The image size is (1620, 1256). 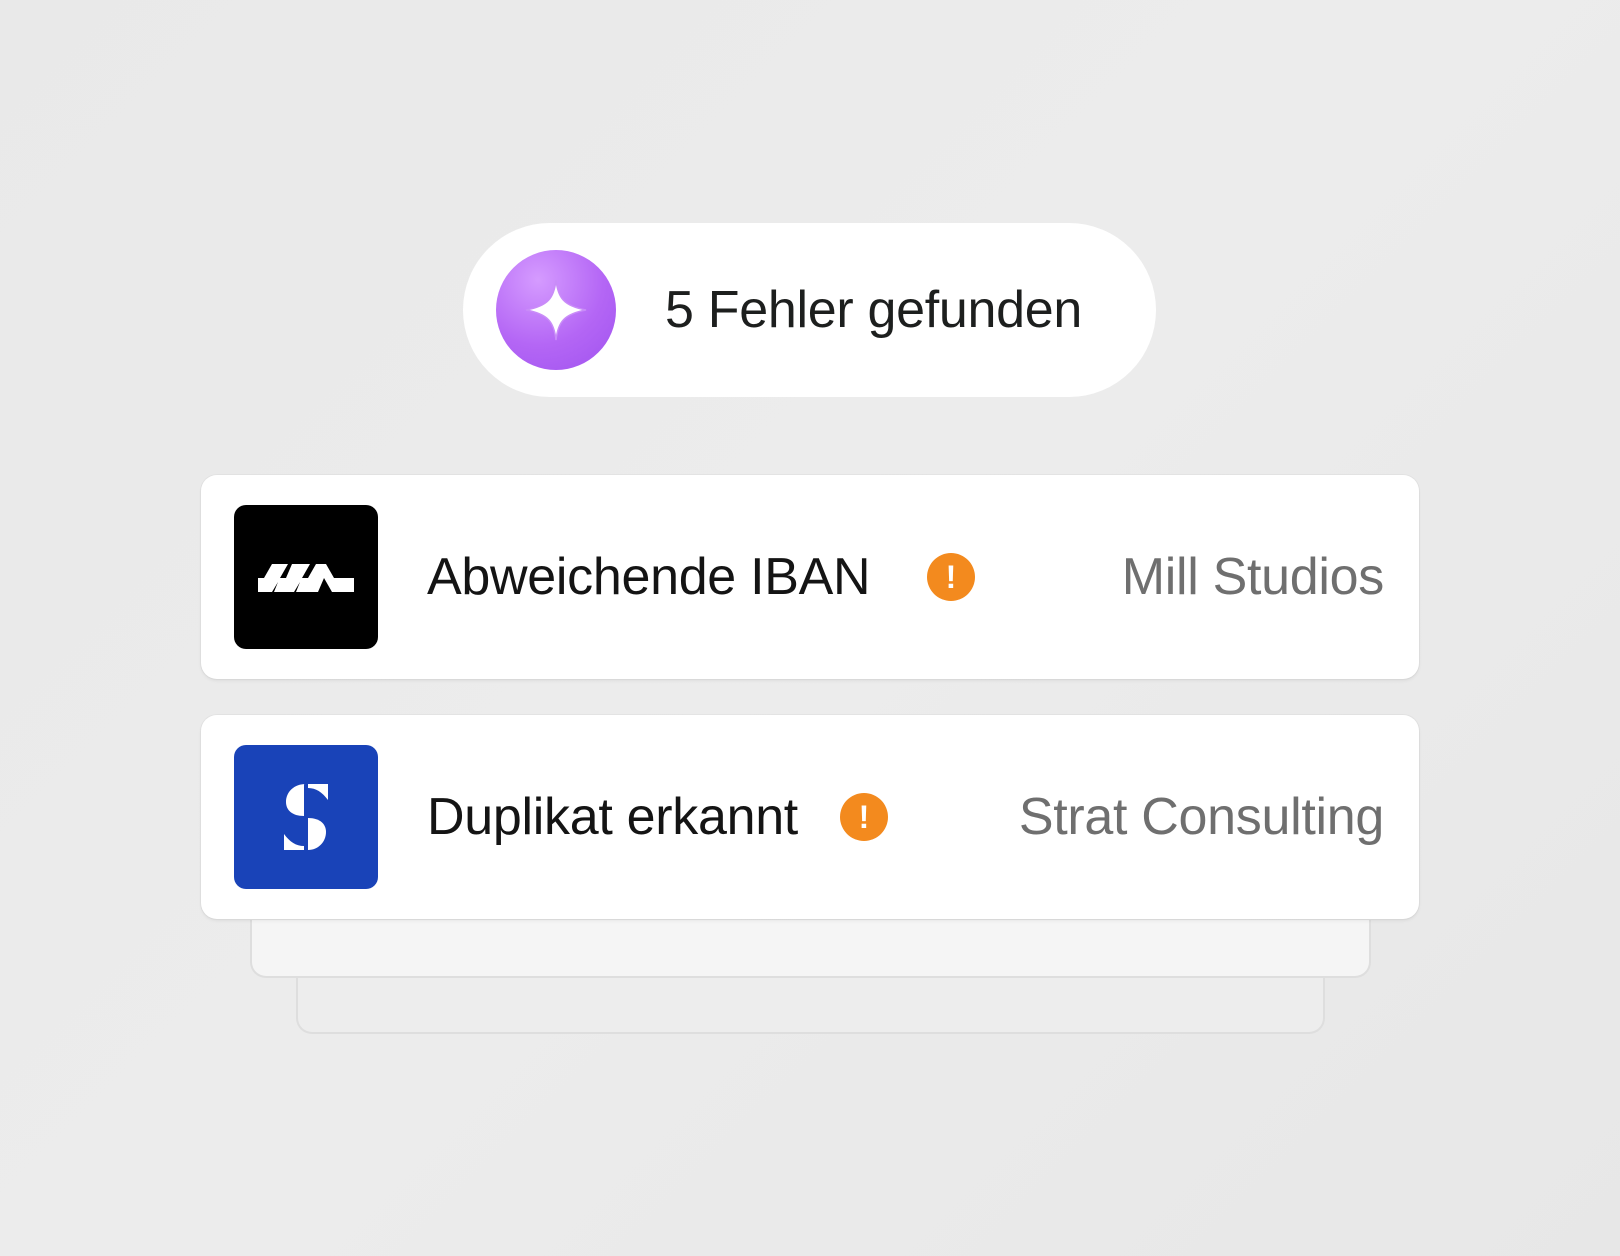 What do you see at coordinates (306, 577) in the screenshot?
I see `mill-studios-logo` at bounding box center [306, 577].